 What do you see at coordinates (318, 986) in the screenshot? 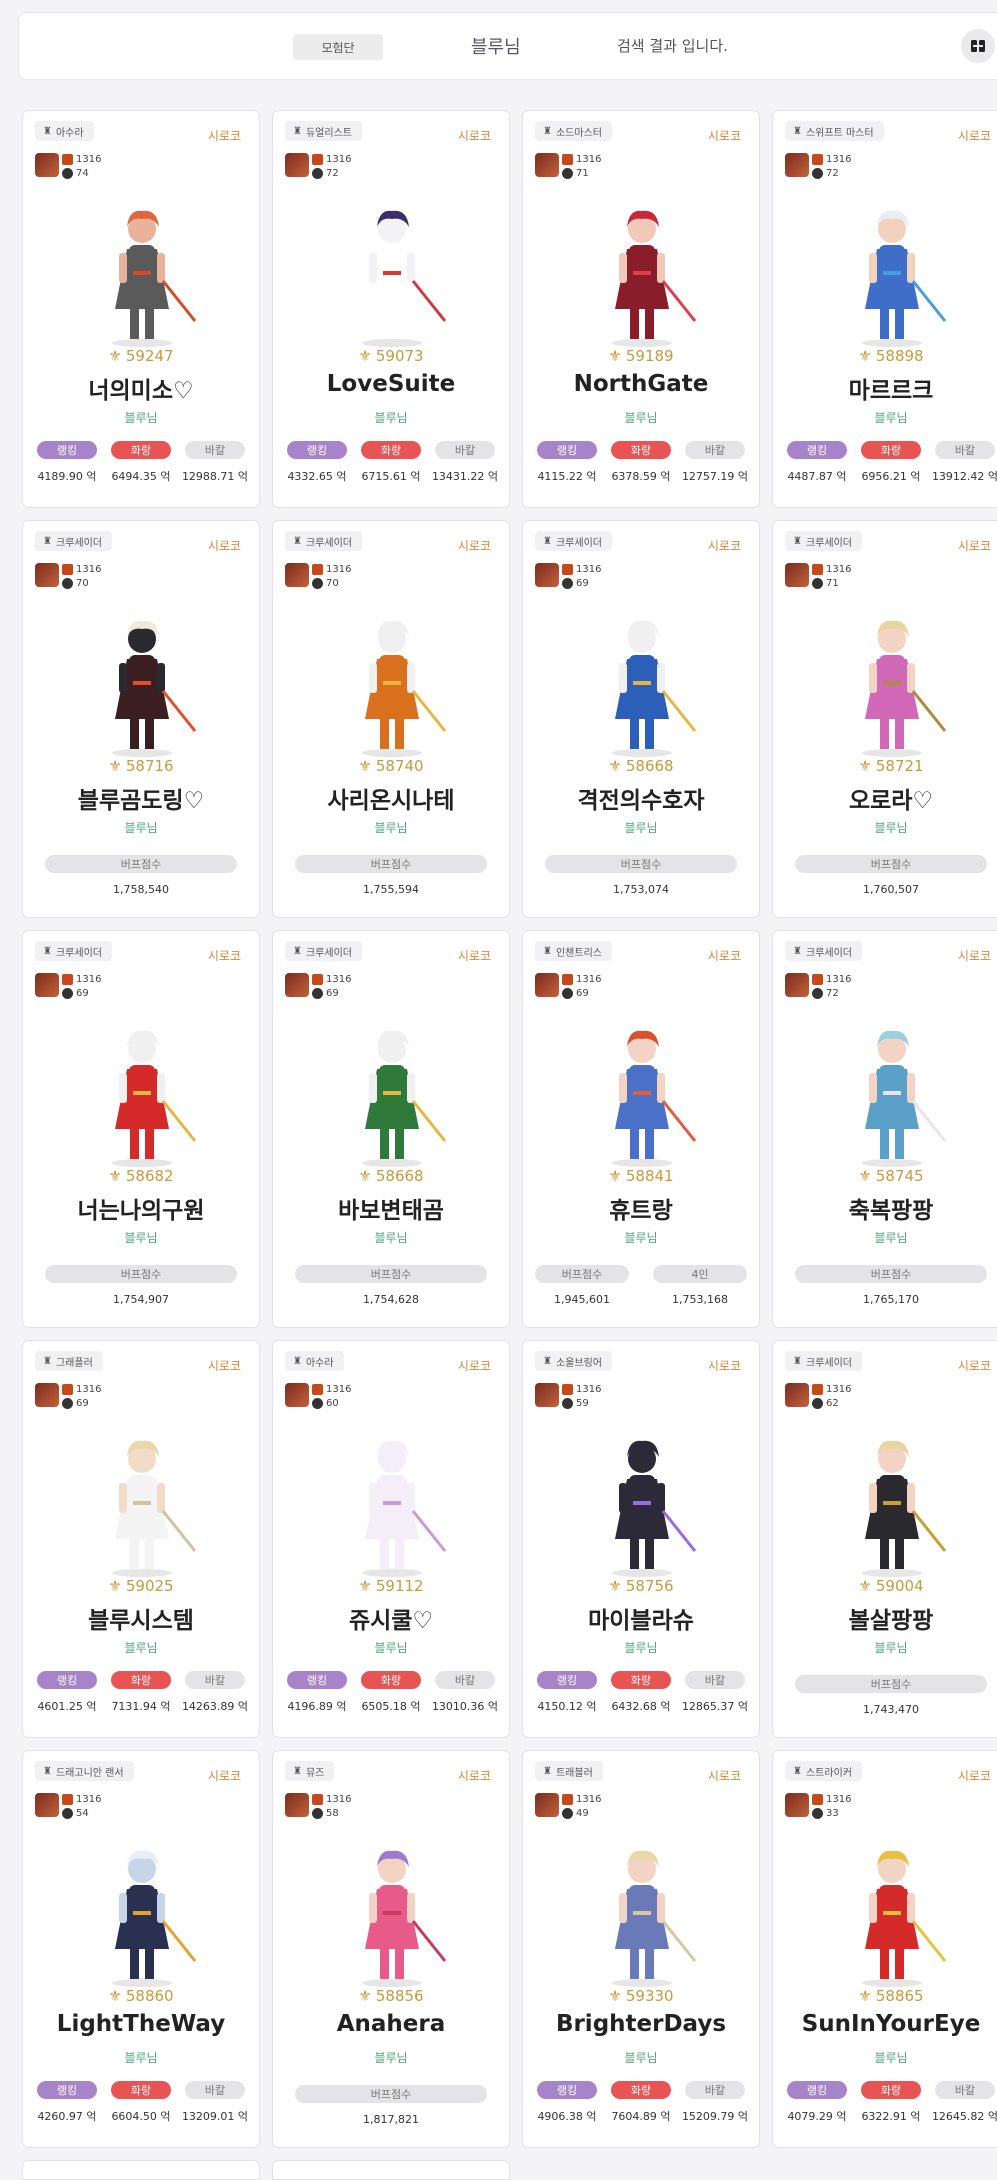
I see `equipment-summary: 1316 69` at bounding box center [318, 986].